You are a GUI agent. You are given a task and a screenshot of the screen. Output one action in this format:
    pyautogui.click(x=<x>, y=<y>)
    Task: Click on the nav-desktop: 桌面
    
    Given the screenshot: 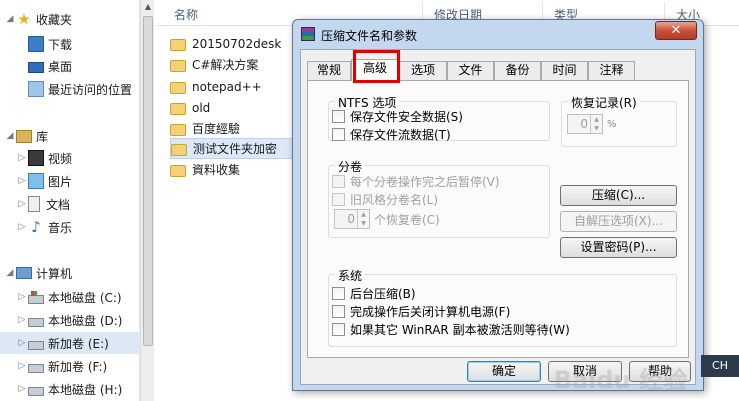 What is the action you would take?
    pyautogui.click(x=70, y=66)
    